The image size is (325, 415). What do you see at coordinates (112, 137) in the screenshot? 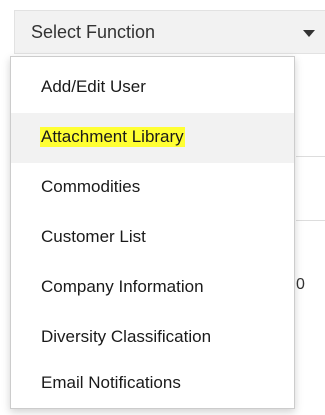
I see `menu-item-label: Attachment Library` at bounding box center [112, 137].